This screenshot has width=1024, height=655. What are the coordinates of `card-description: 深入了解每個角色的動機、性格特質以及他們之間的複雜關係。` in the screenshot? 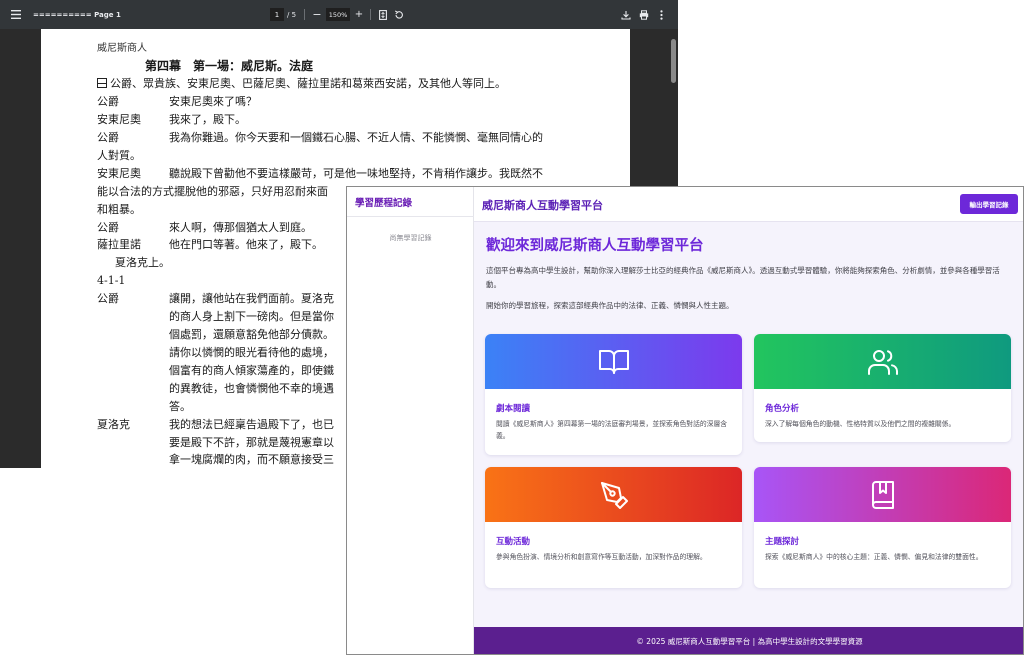 It's located at (860, 424).